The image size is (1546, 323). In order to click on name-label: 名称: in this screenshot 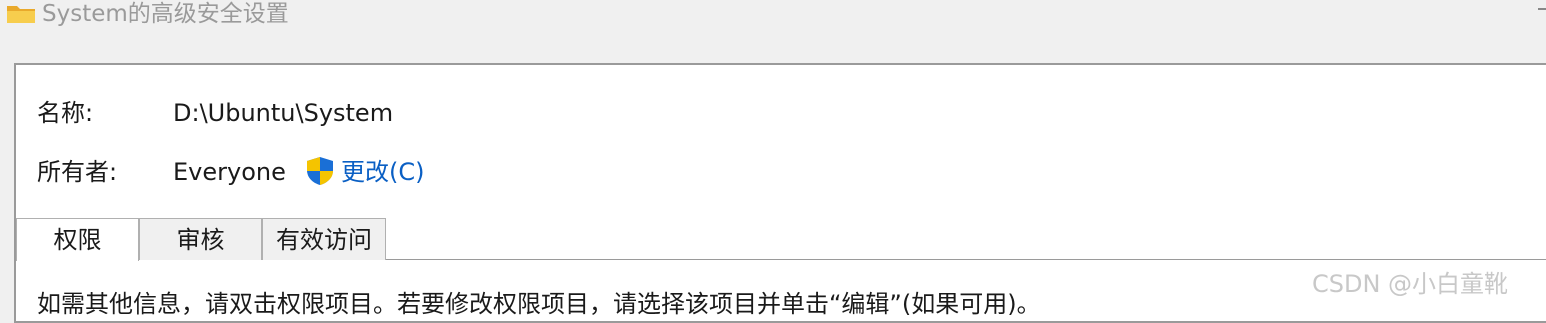, I will do `click(65, 113)`.